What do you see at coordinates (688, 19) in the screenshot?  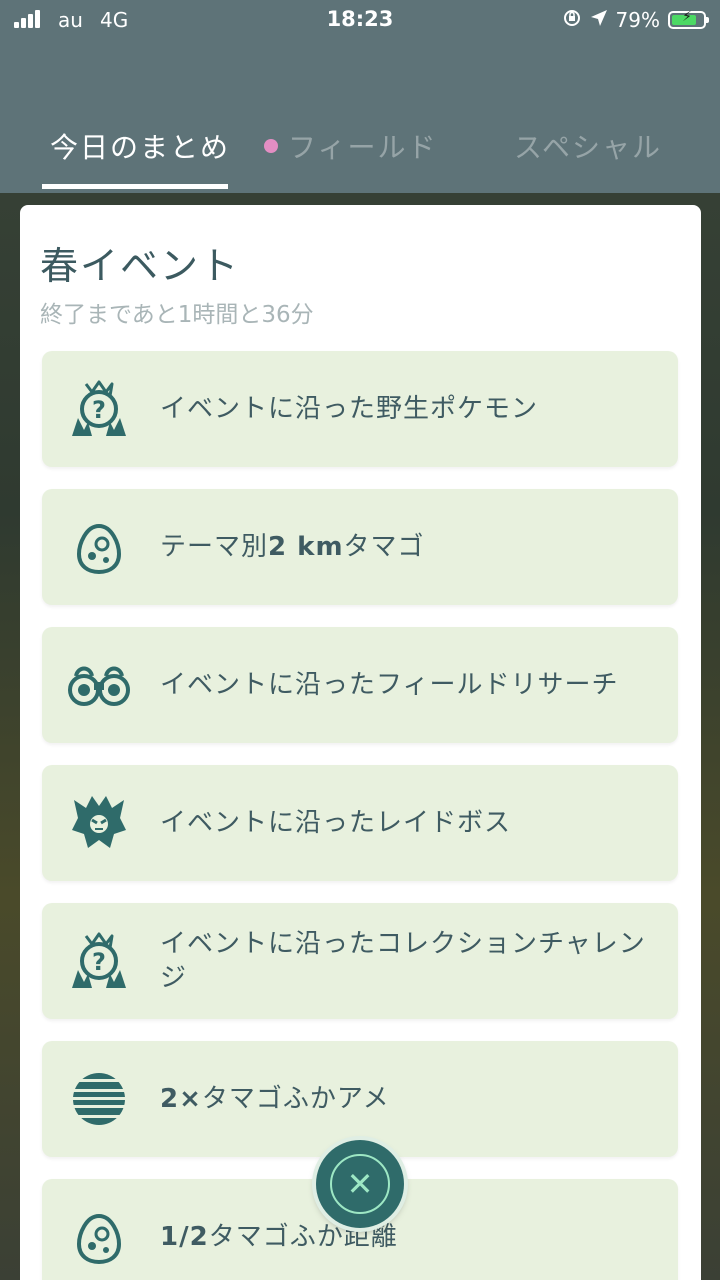 I see `battery-charging-icon: ⚡` at bounding box center [688, 19].